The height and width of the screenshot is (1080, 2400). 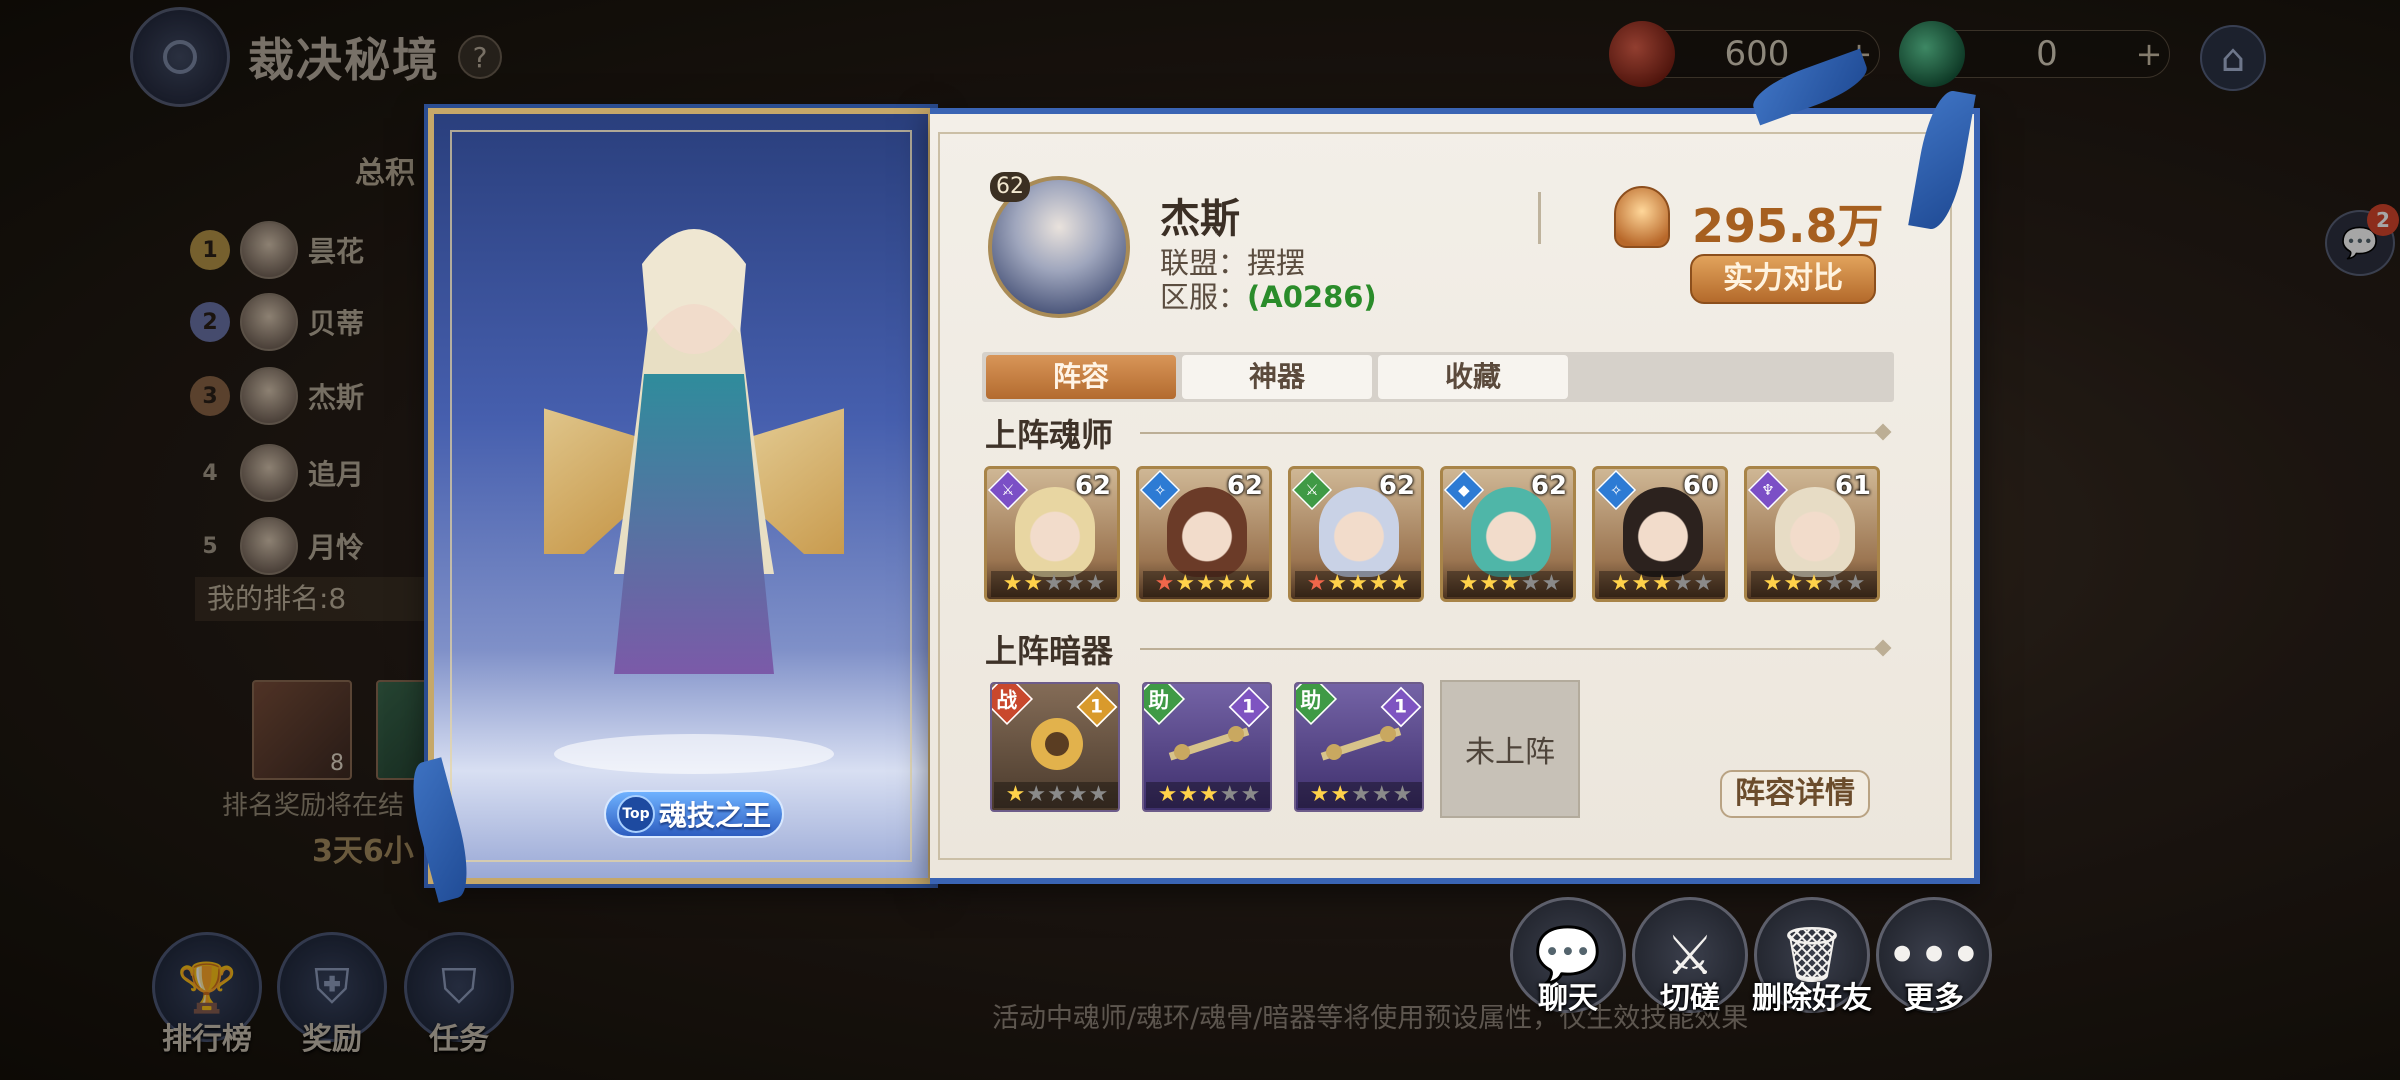 What do you see at coordinates (1690, 956) in the screenshot?
I see `spar-button: ⚔ 切磋` at bounding box center [1690, 956].